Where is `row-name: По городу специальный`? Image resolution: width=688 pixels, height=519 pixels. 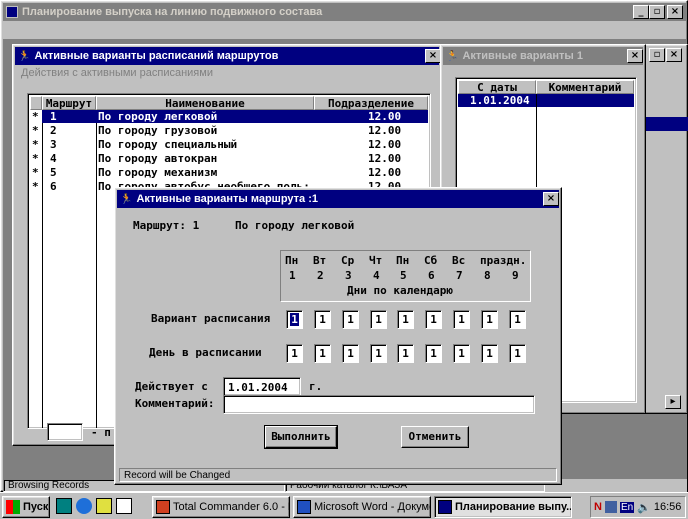
row-name: По городу специальный is located at coordinates (205, 144).